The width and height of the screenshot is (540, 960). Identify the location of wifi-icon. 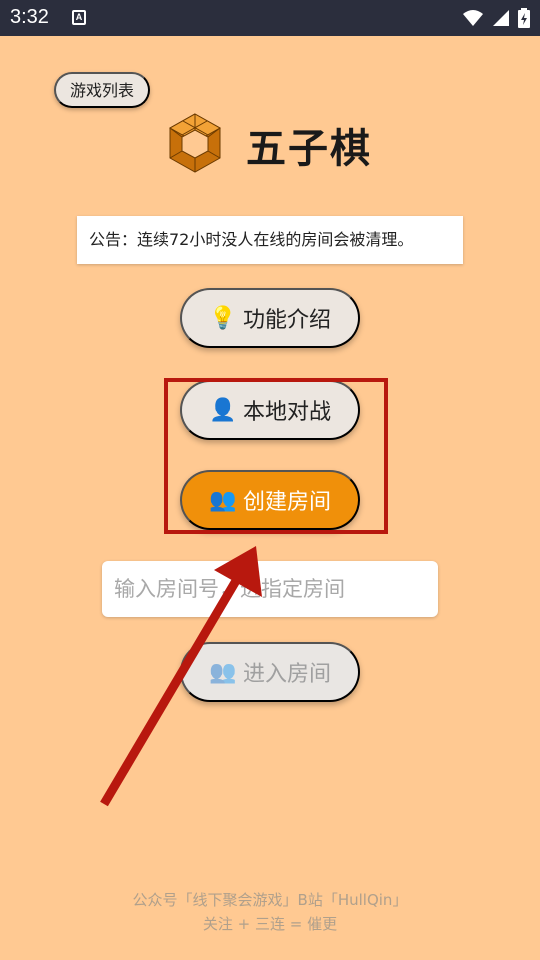
(473, 18).